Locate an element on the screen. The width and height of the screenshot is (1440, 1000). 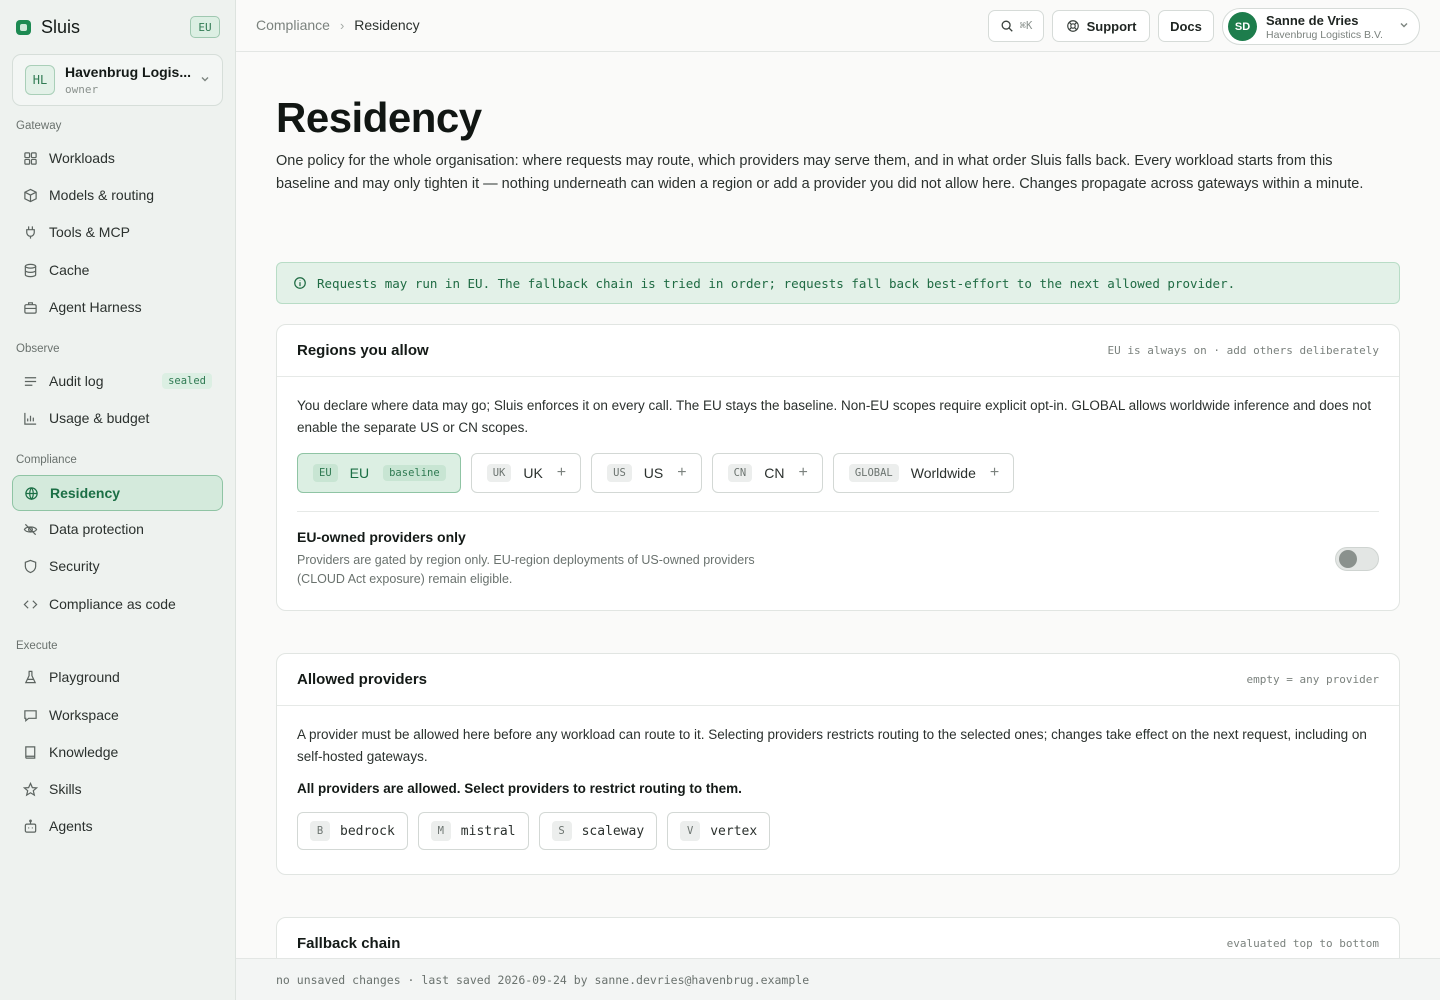
plug-icon is located at coordinates (30, 232).